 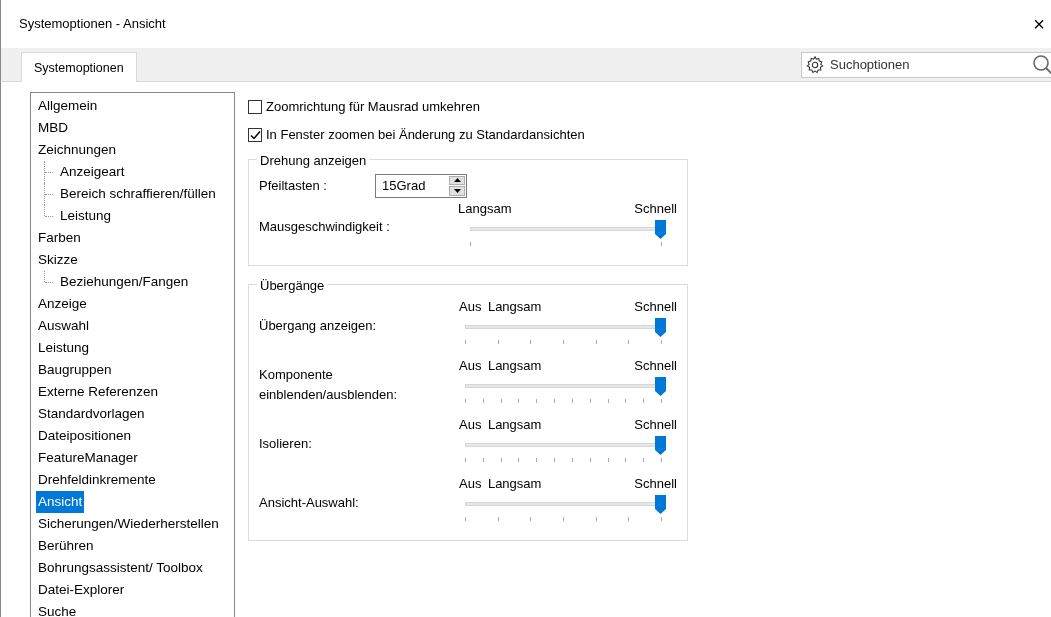 What do you see at coordinates (92, 172) in the screenshot?
I see `tree-item: Anzeigeart` at bounding box center [92, 172].